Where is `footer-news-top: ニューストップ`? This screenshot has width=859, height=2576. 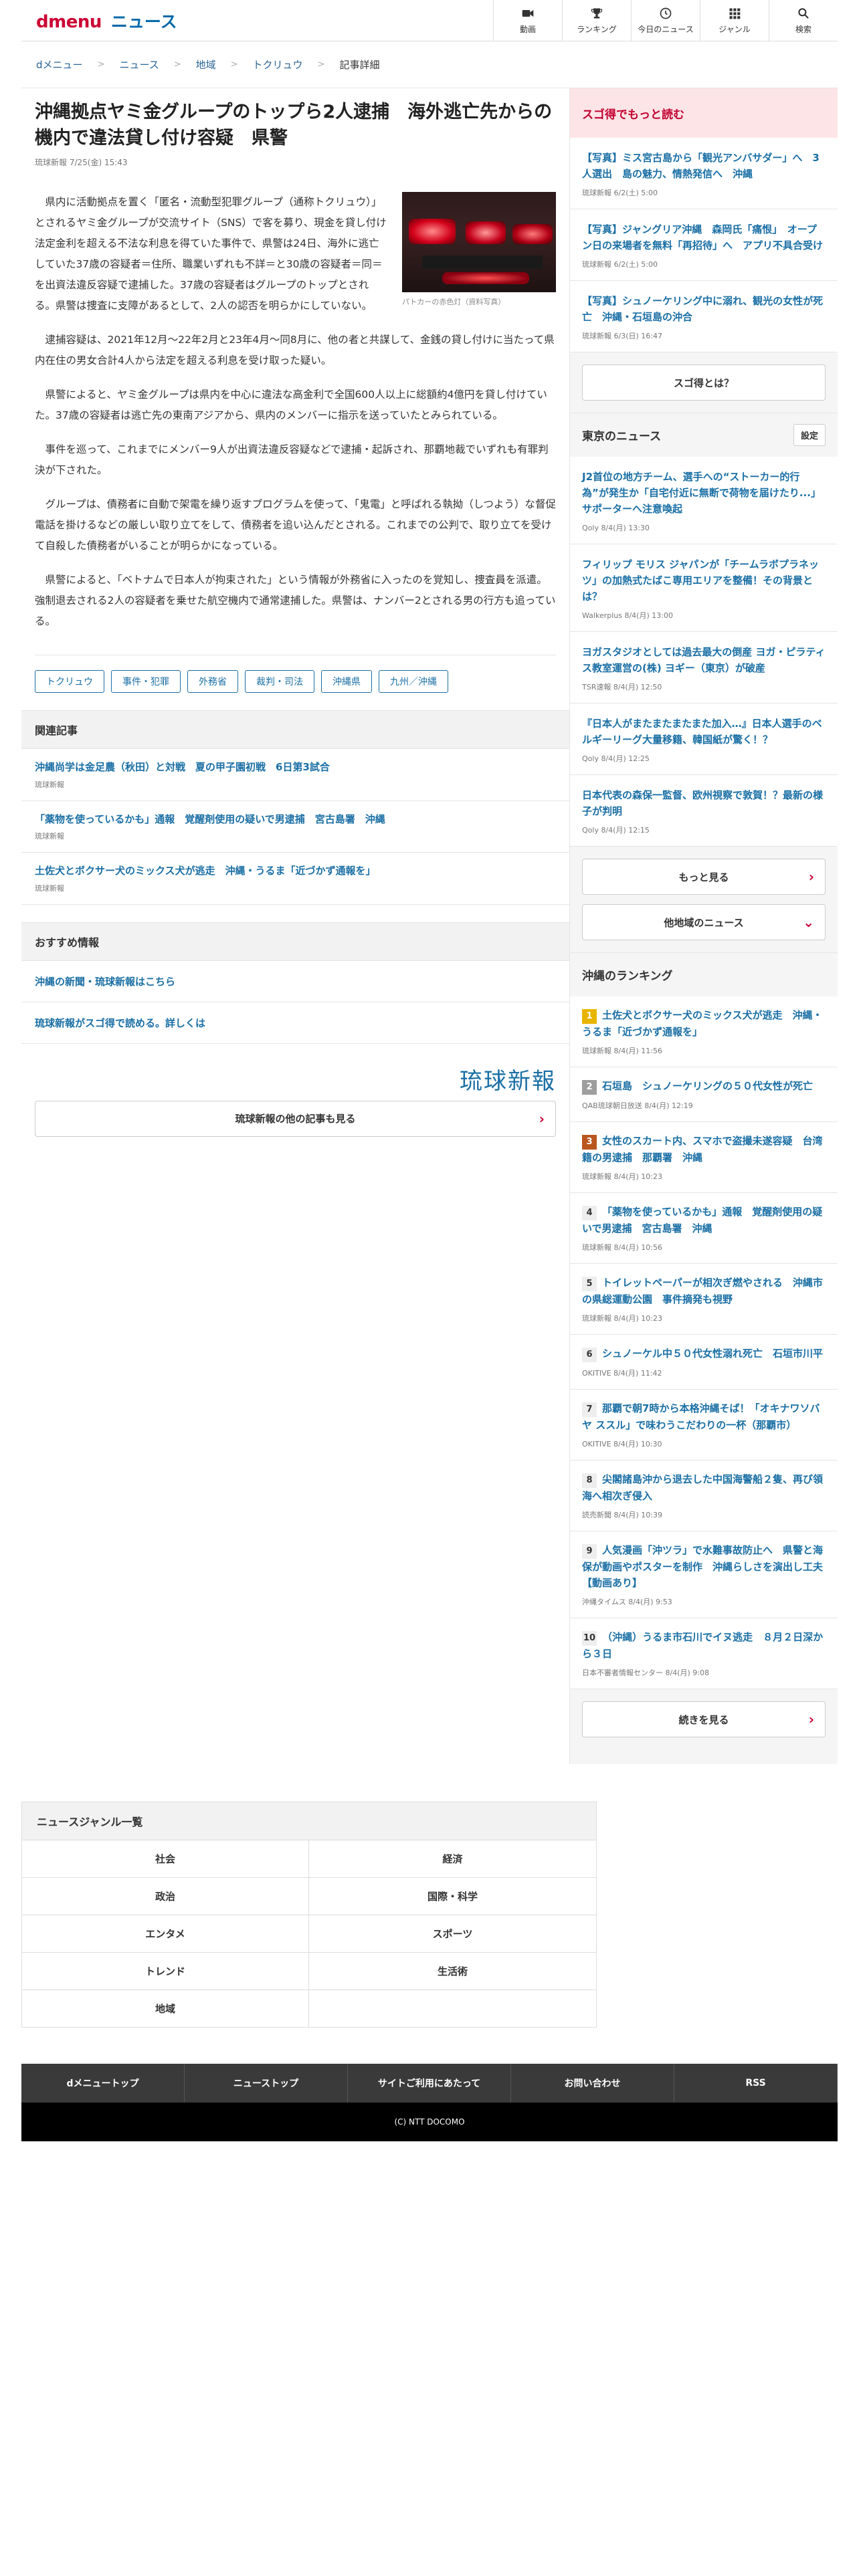
footer-news-top: ニューストップ is located at coordinates (266, 2083).